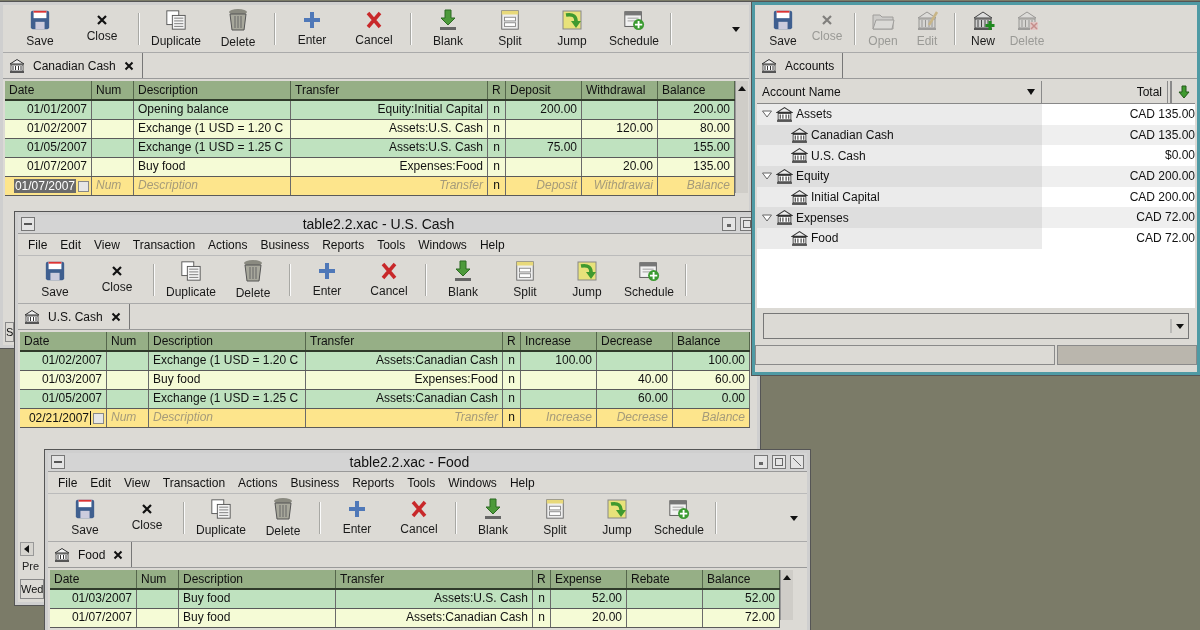  What do you see at coordinates (899, 197) in the screenshot?
I see `tree-row: Initial Capital` at bounding box center [899, 197].